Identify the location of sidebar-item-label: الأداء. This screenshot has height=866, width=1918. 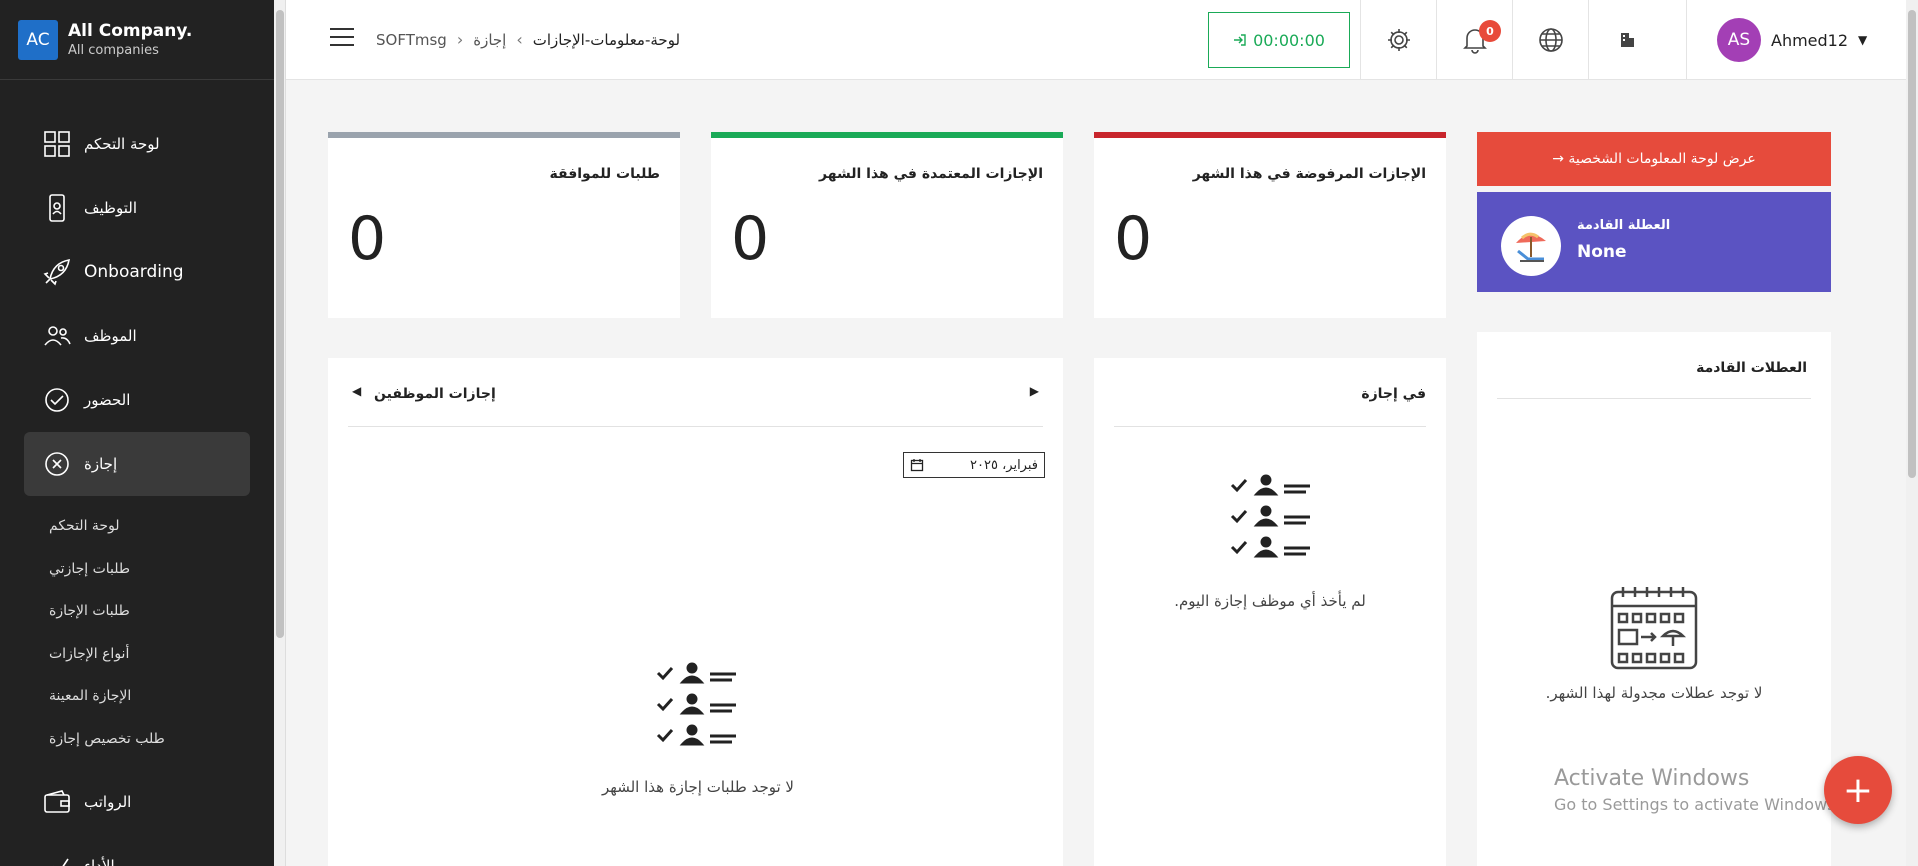
(99, 861).